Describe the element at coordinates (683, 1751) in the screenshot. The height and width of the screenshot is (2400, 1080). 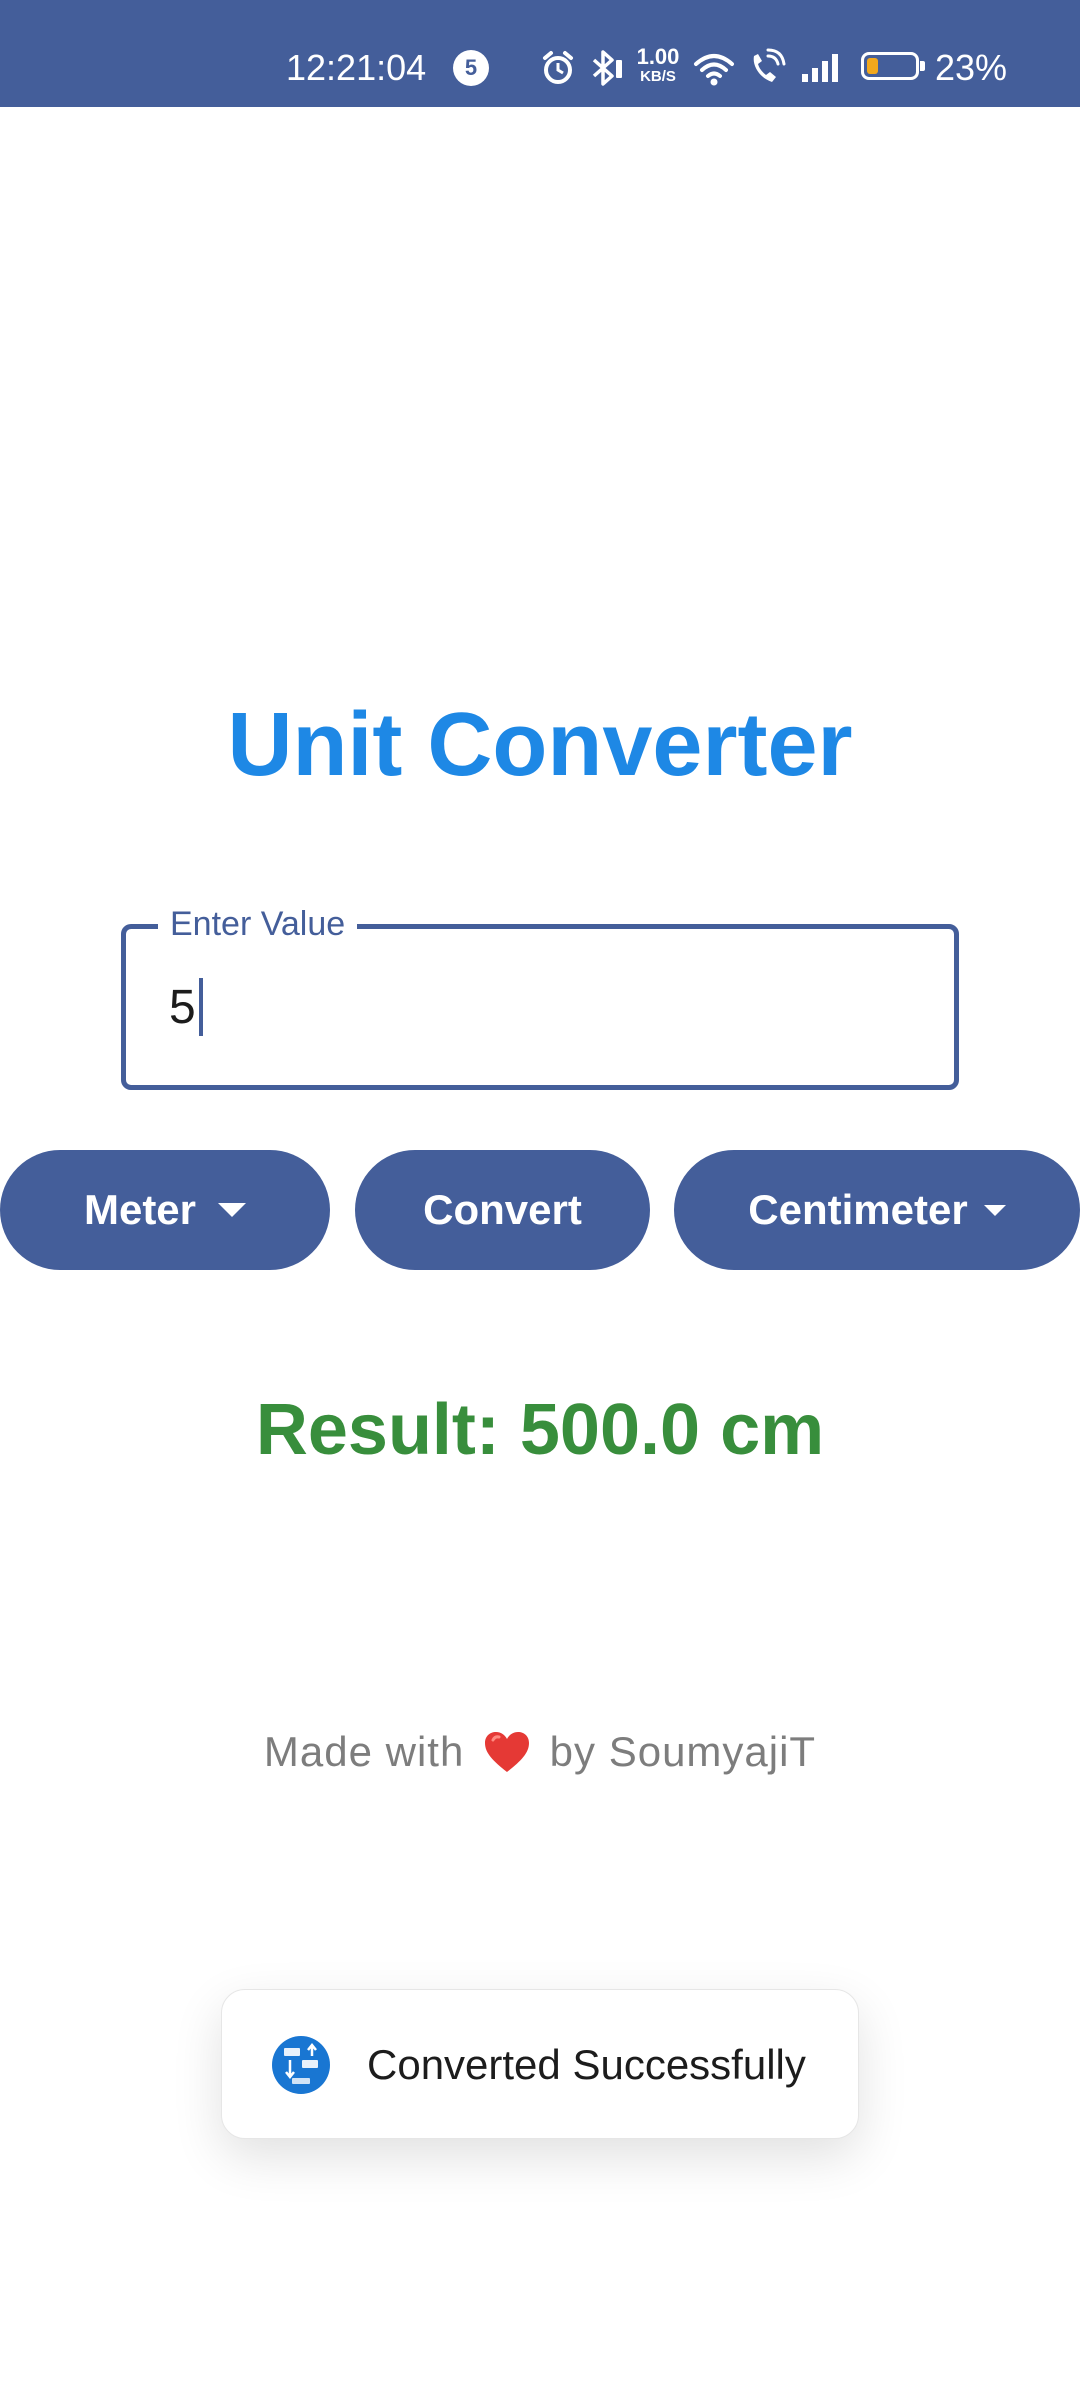
I see `footer-suffix: by SoumyajiT` at that location.